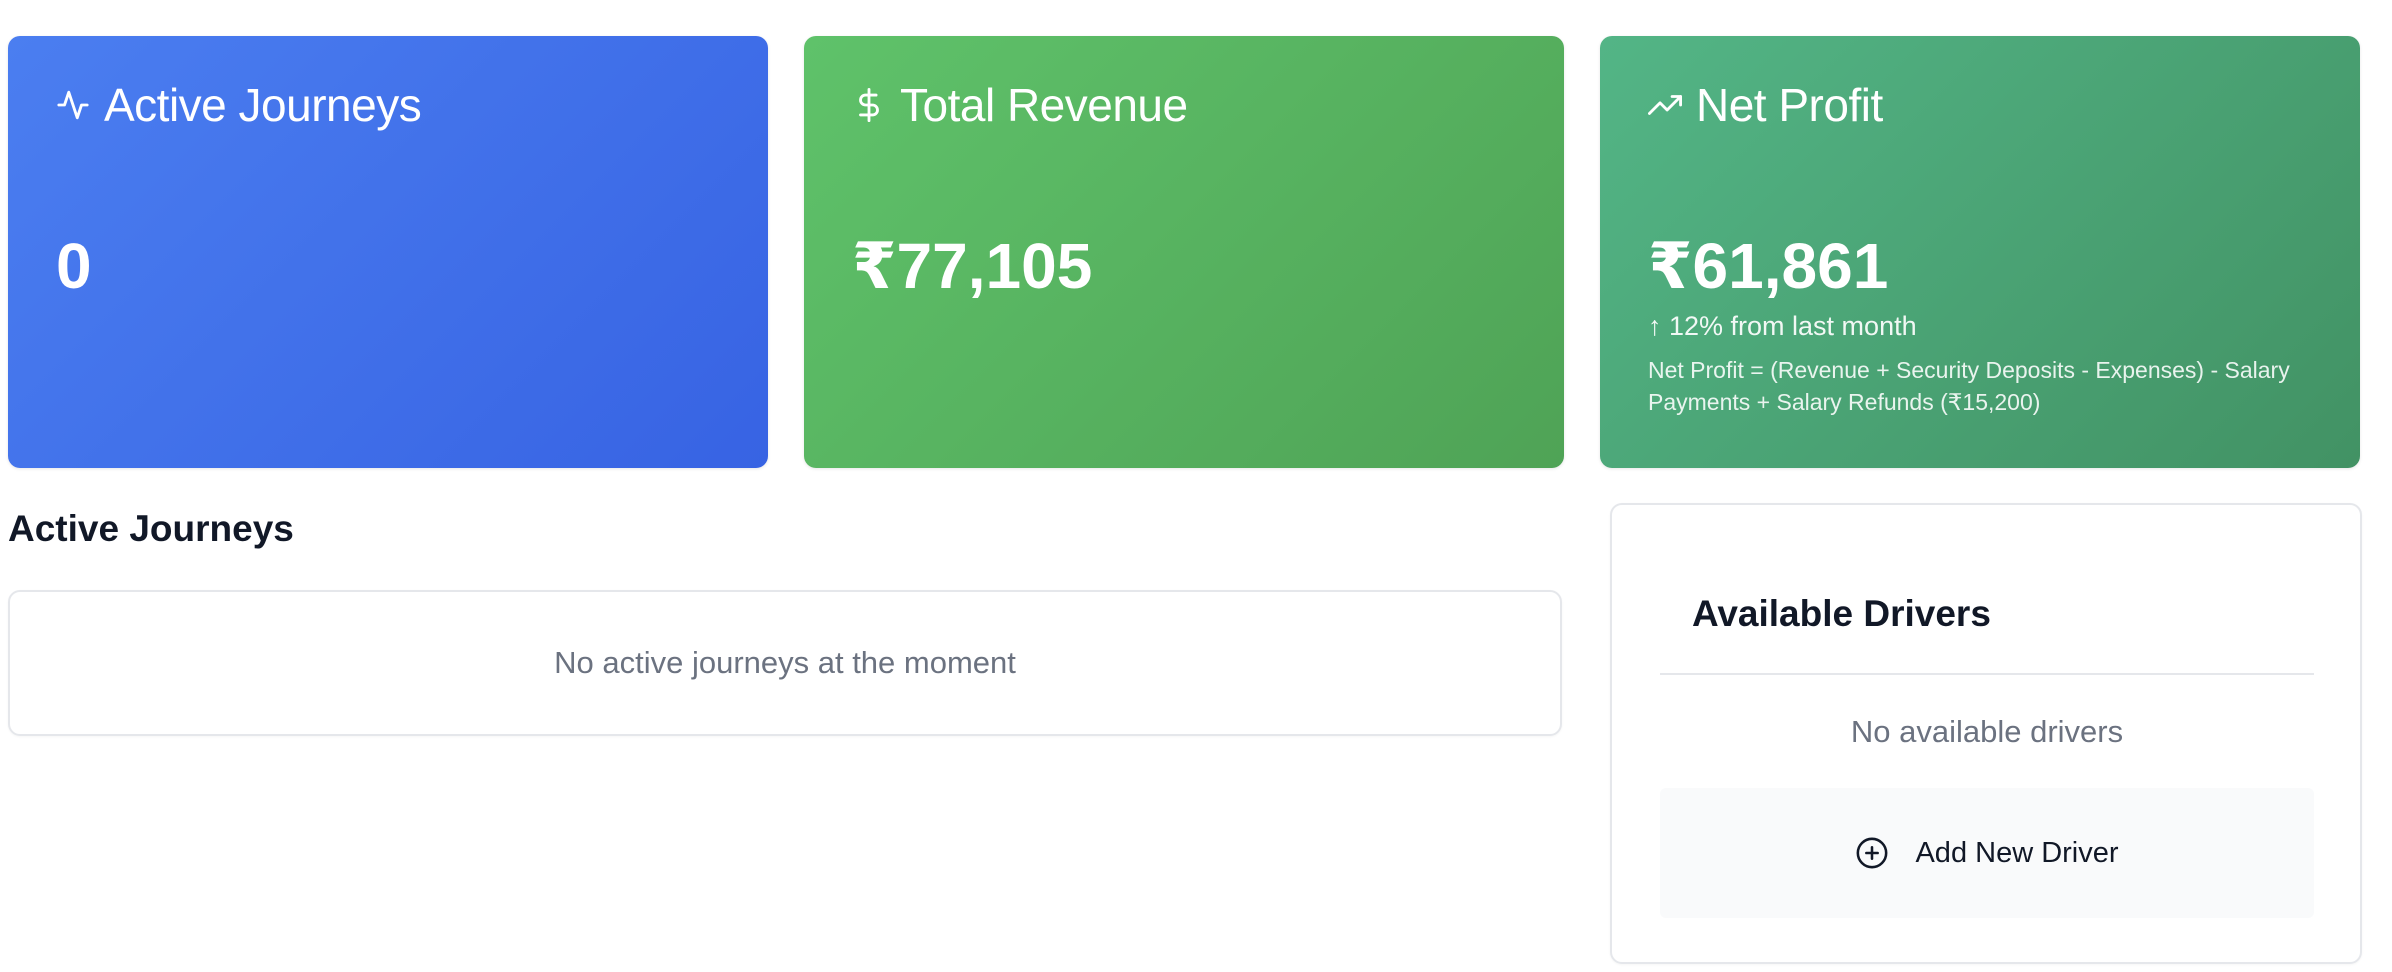 The image size is (2392, 972). Describe the element at coordinates (972, 266) in the screenshot. I see `total-revenue-value: ₹77,105` at that location.